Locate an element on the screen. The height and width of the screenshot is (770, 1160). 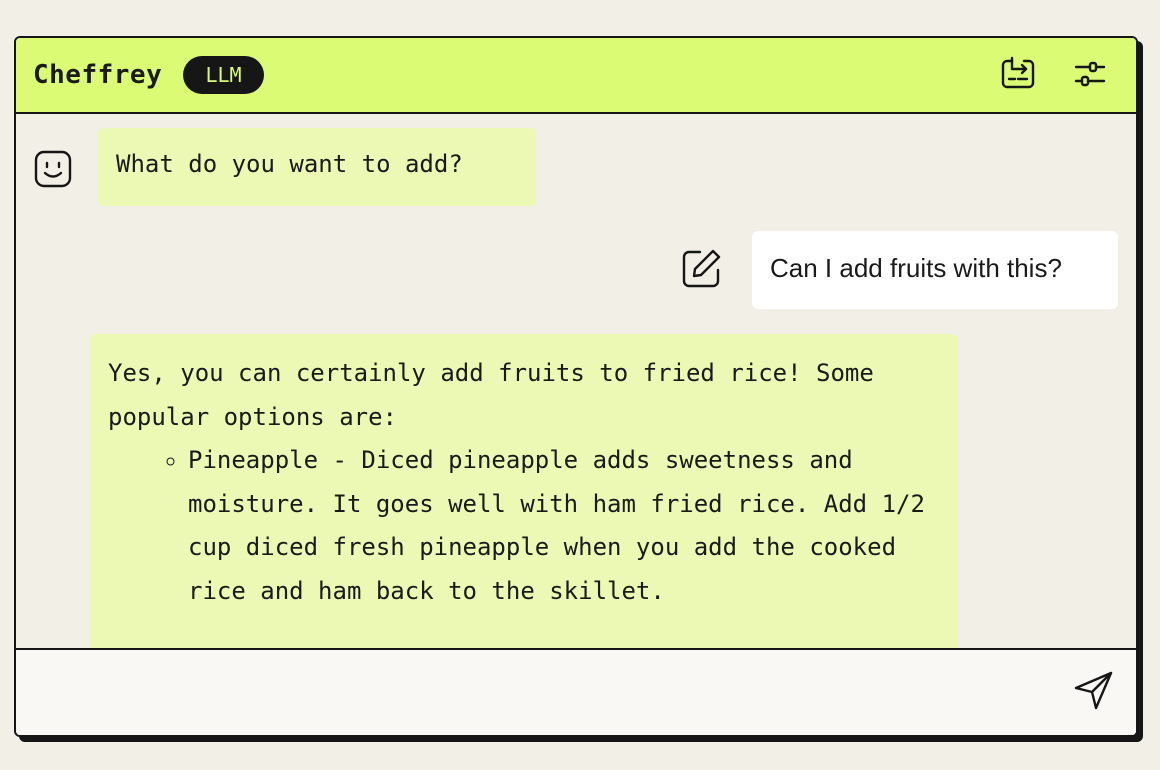
switch-model-icon is located at coordinates (1018, 72).